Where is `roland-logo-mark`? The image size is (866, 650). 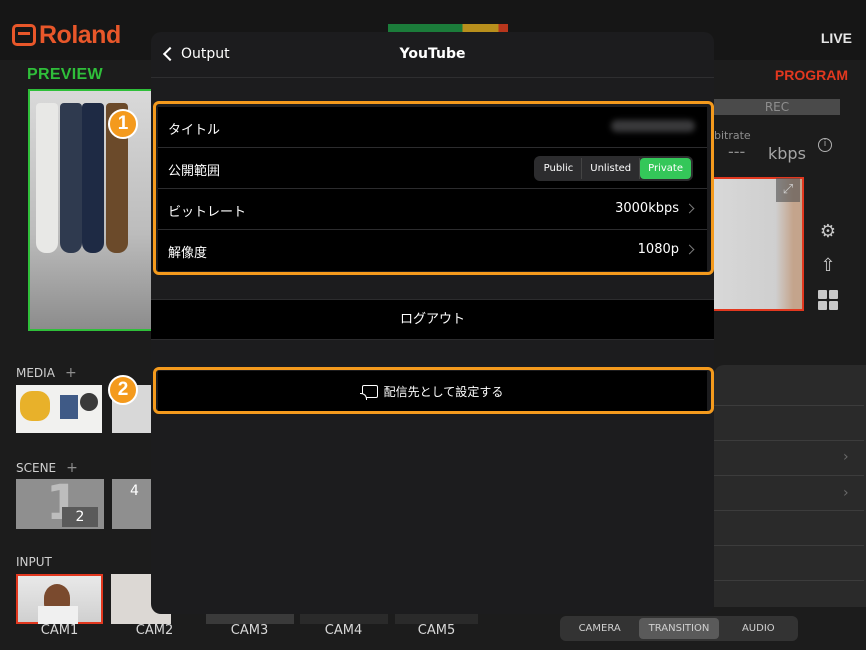 roland-logo-mark is located at coordinates (24, 35).